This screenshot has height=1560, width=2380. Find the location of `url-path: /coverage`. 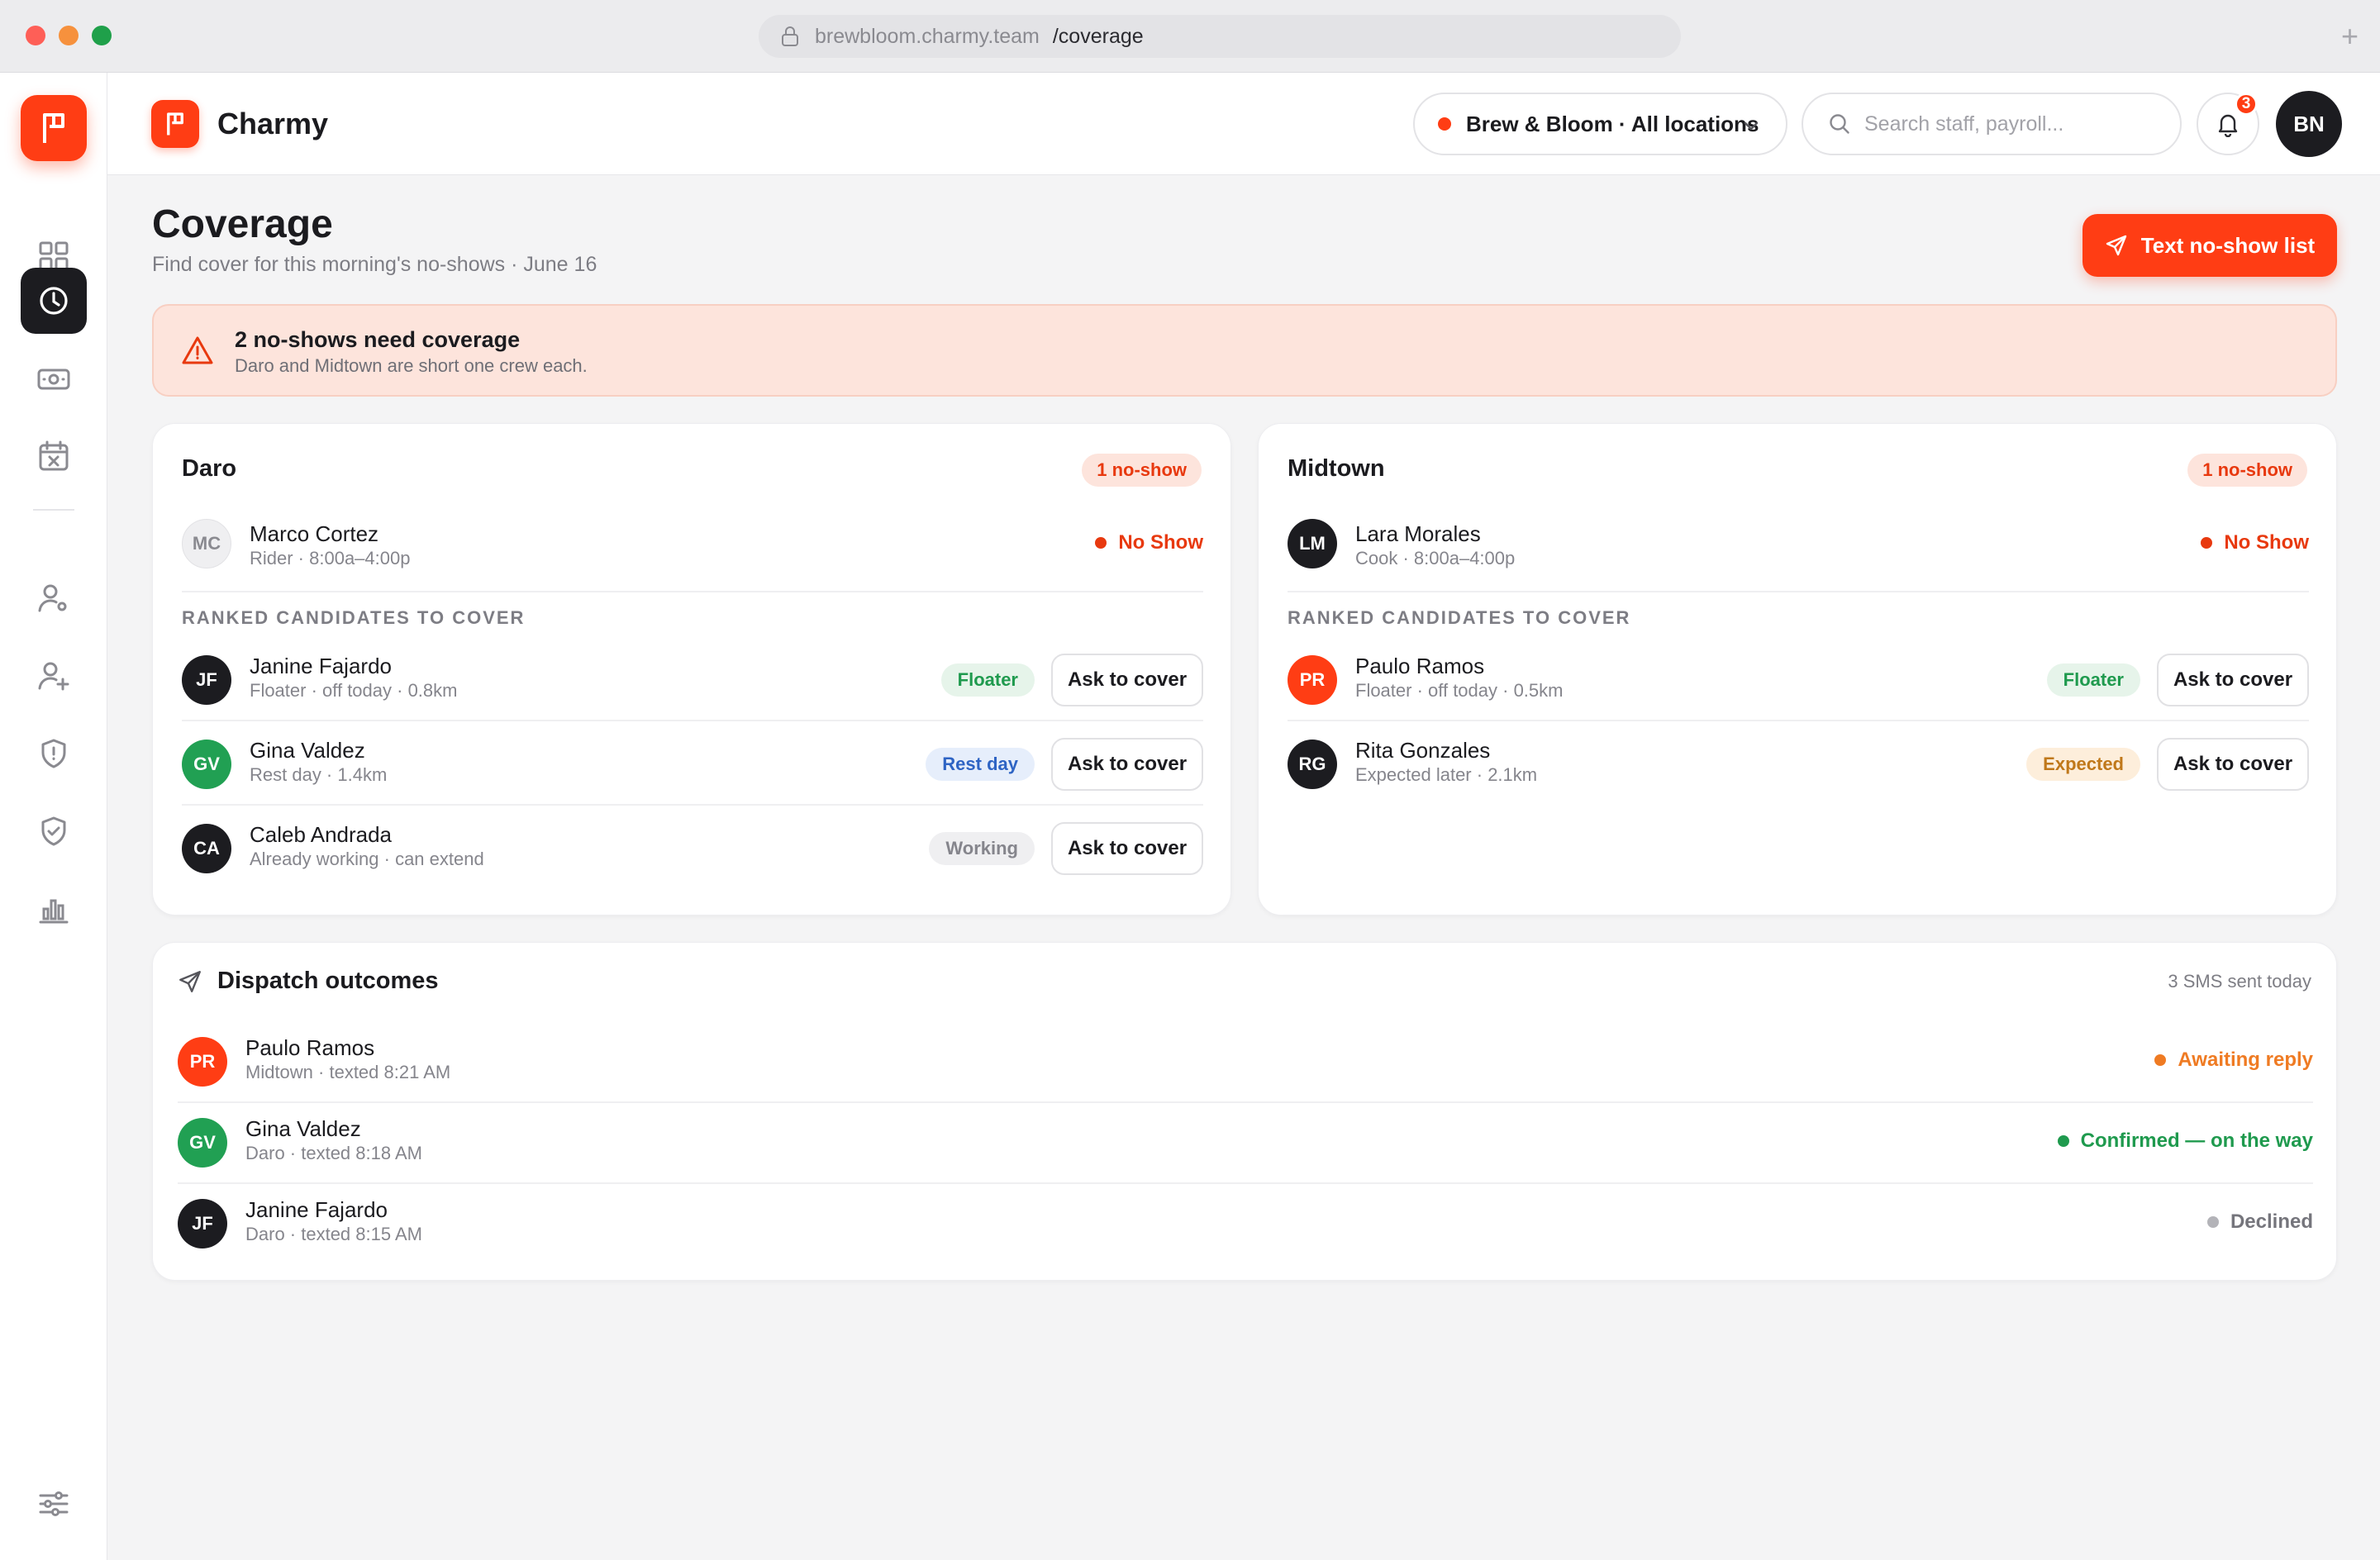

url-path: /coverage is located at coordinates (1098, 36).